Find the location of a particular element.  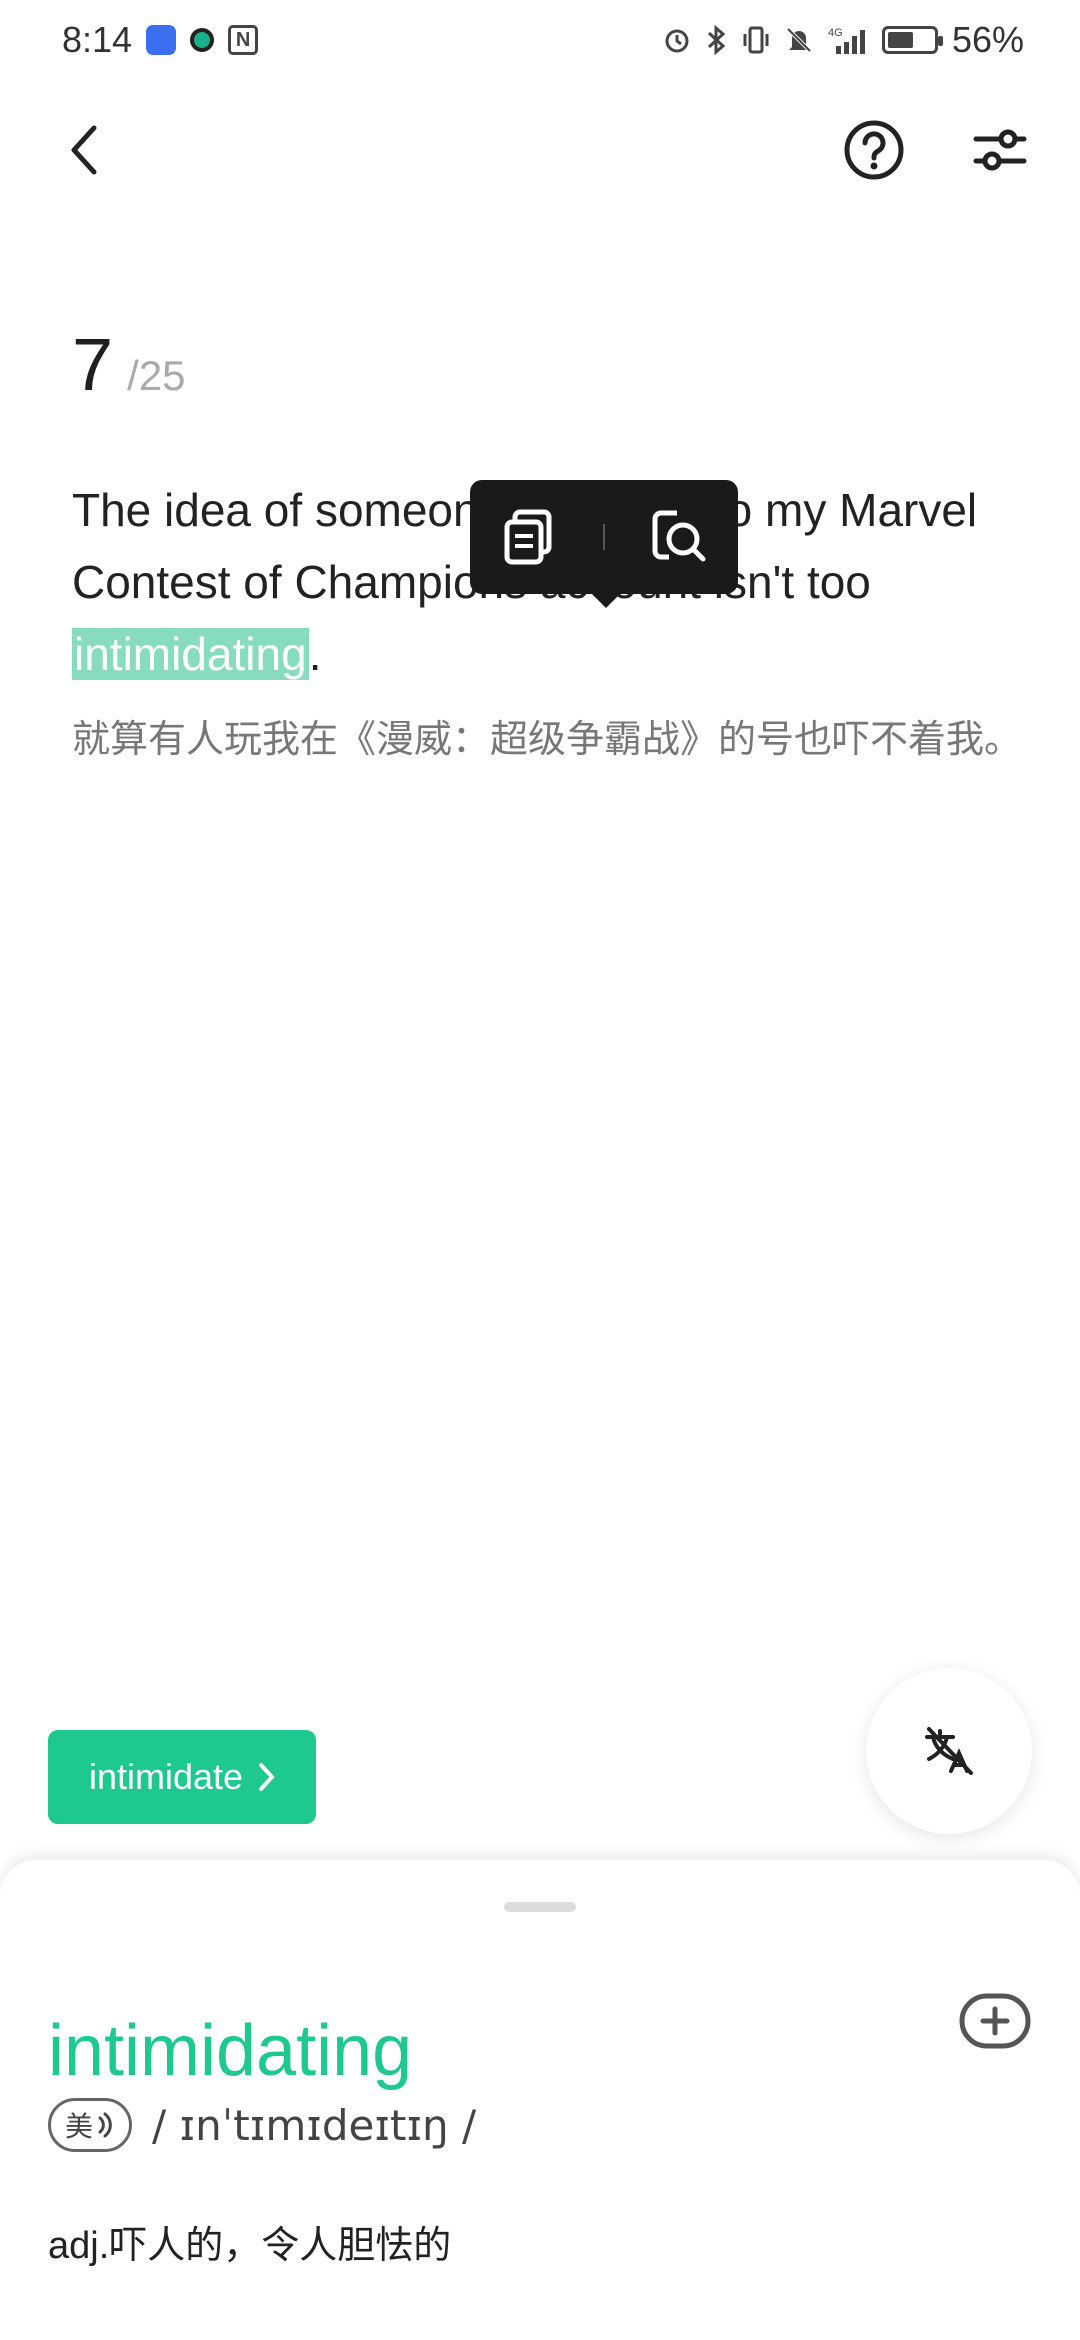

svg-text: 4G is located at coordinates (835, 33).